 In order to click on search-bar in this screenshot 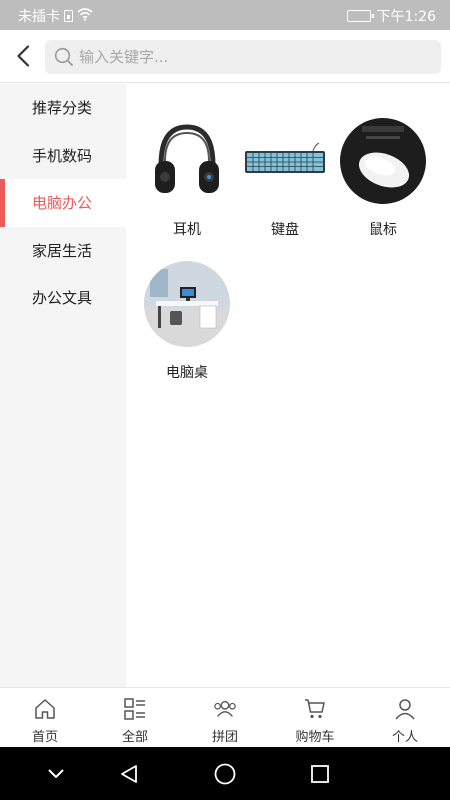, I will do `click(243, 57)`.